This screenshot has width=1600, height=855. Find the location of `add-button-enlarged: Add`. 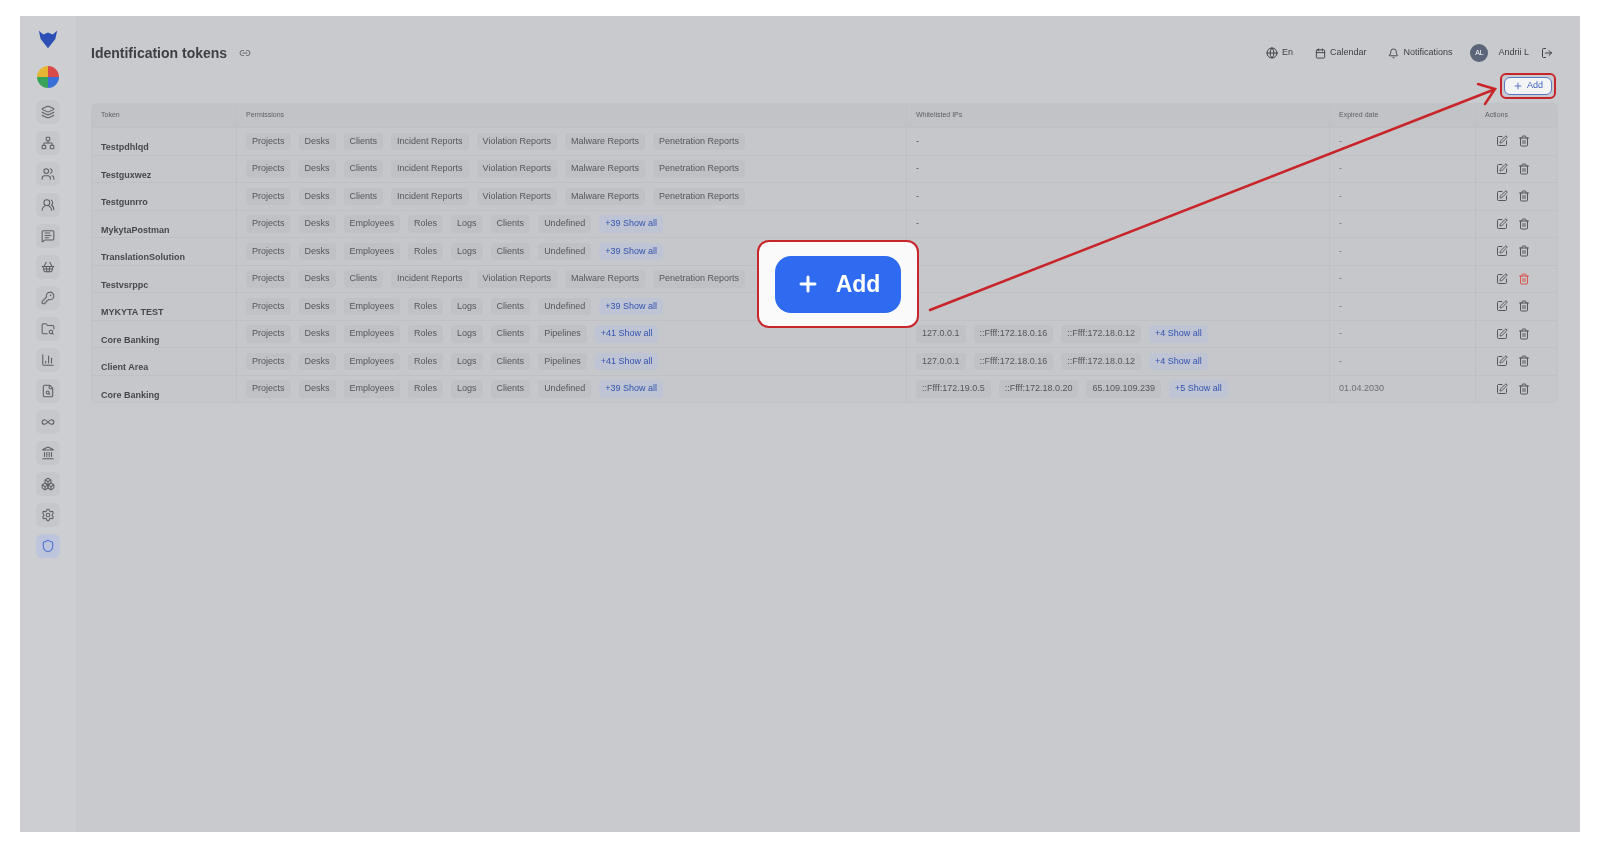

add-button-enlarged: Add is located at coordinates (838, 284).